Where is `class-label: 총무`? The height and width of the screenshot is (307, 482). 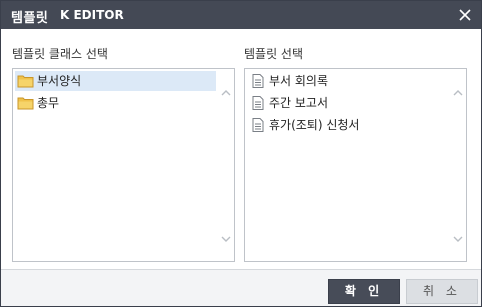
class-label: 총무 is located at coordinates (48, 103).